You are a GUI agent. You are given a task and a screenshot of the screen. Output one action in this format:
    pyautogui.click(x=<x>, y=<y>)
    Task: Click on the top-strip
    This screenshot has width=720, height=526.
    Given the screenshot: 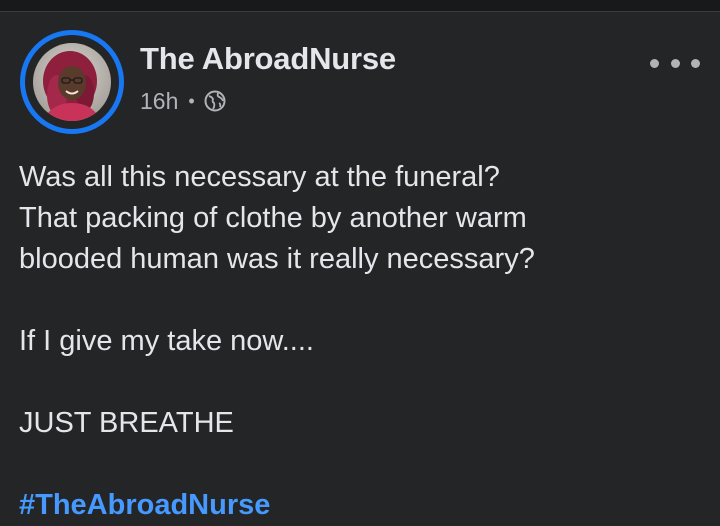 What is the action you would take?
    pyautogui.click(x=360, y=5)
    